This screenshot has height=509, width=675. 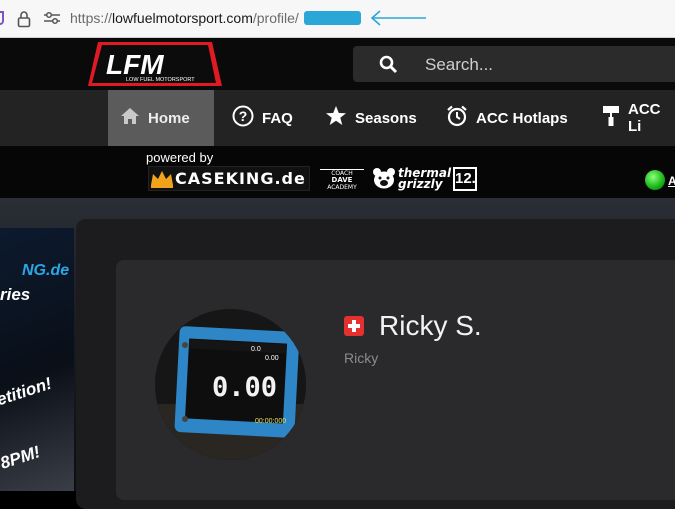 I want to click on display-time: 00:00:000, so click(x=270, y=421).